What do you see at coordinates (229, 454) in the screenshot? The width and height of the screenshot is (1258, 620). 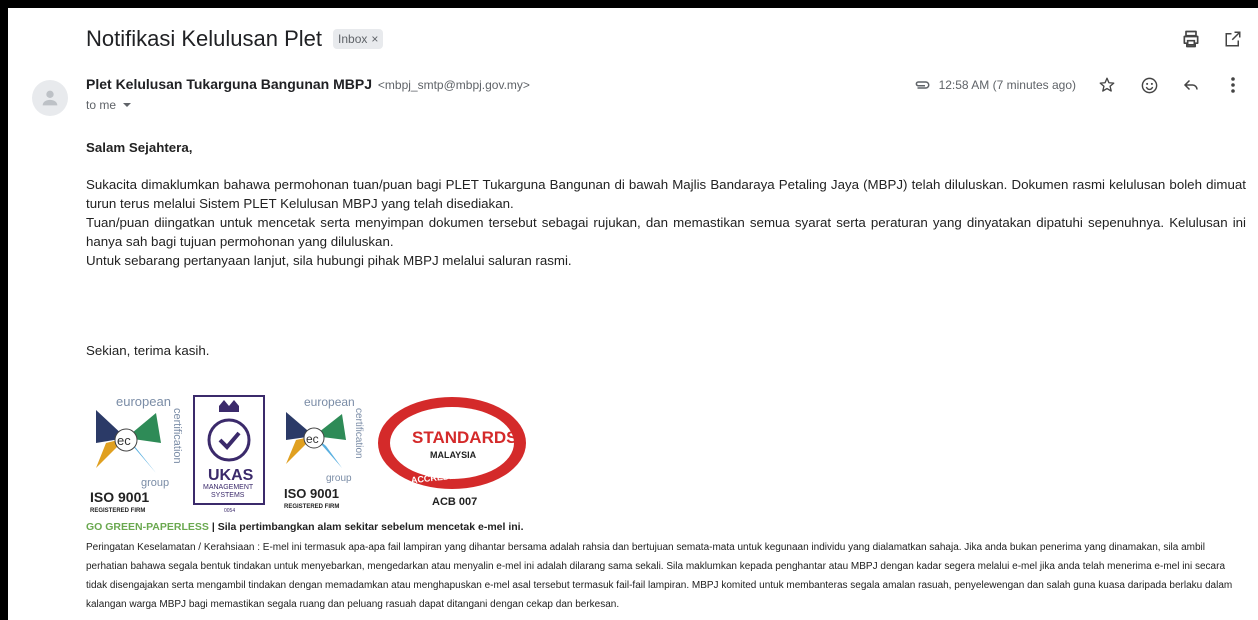 I see `ukas-logo: UKAS MANAGEMENT SYSTEMS 0054` at bounding box center [229, 454].